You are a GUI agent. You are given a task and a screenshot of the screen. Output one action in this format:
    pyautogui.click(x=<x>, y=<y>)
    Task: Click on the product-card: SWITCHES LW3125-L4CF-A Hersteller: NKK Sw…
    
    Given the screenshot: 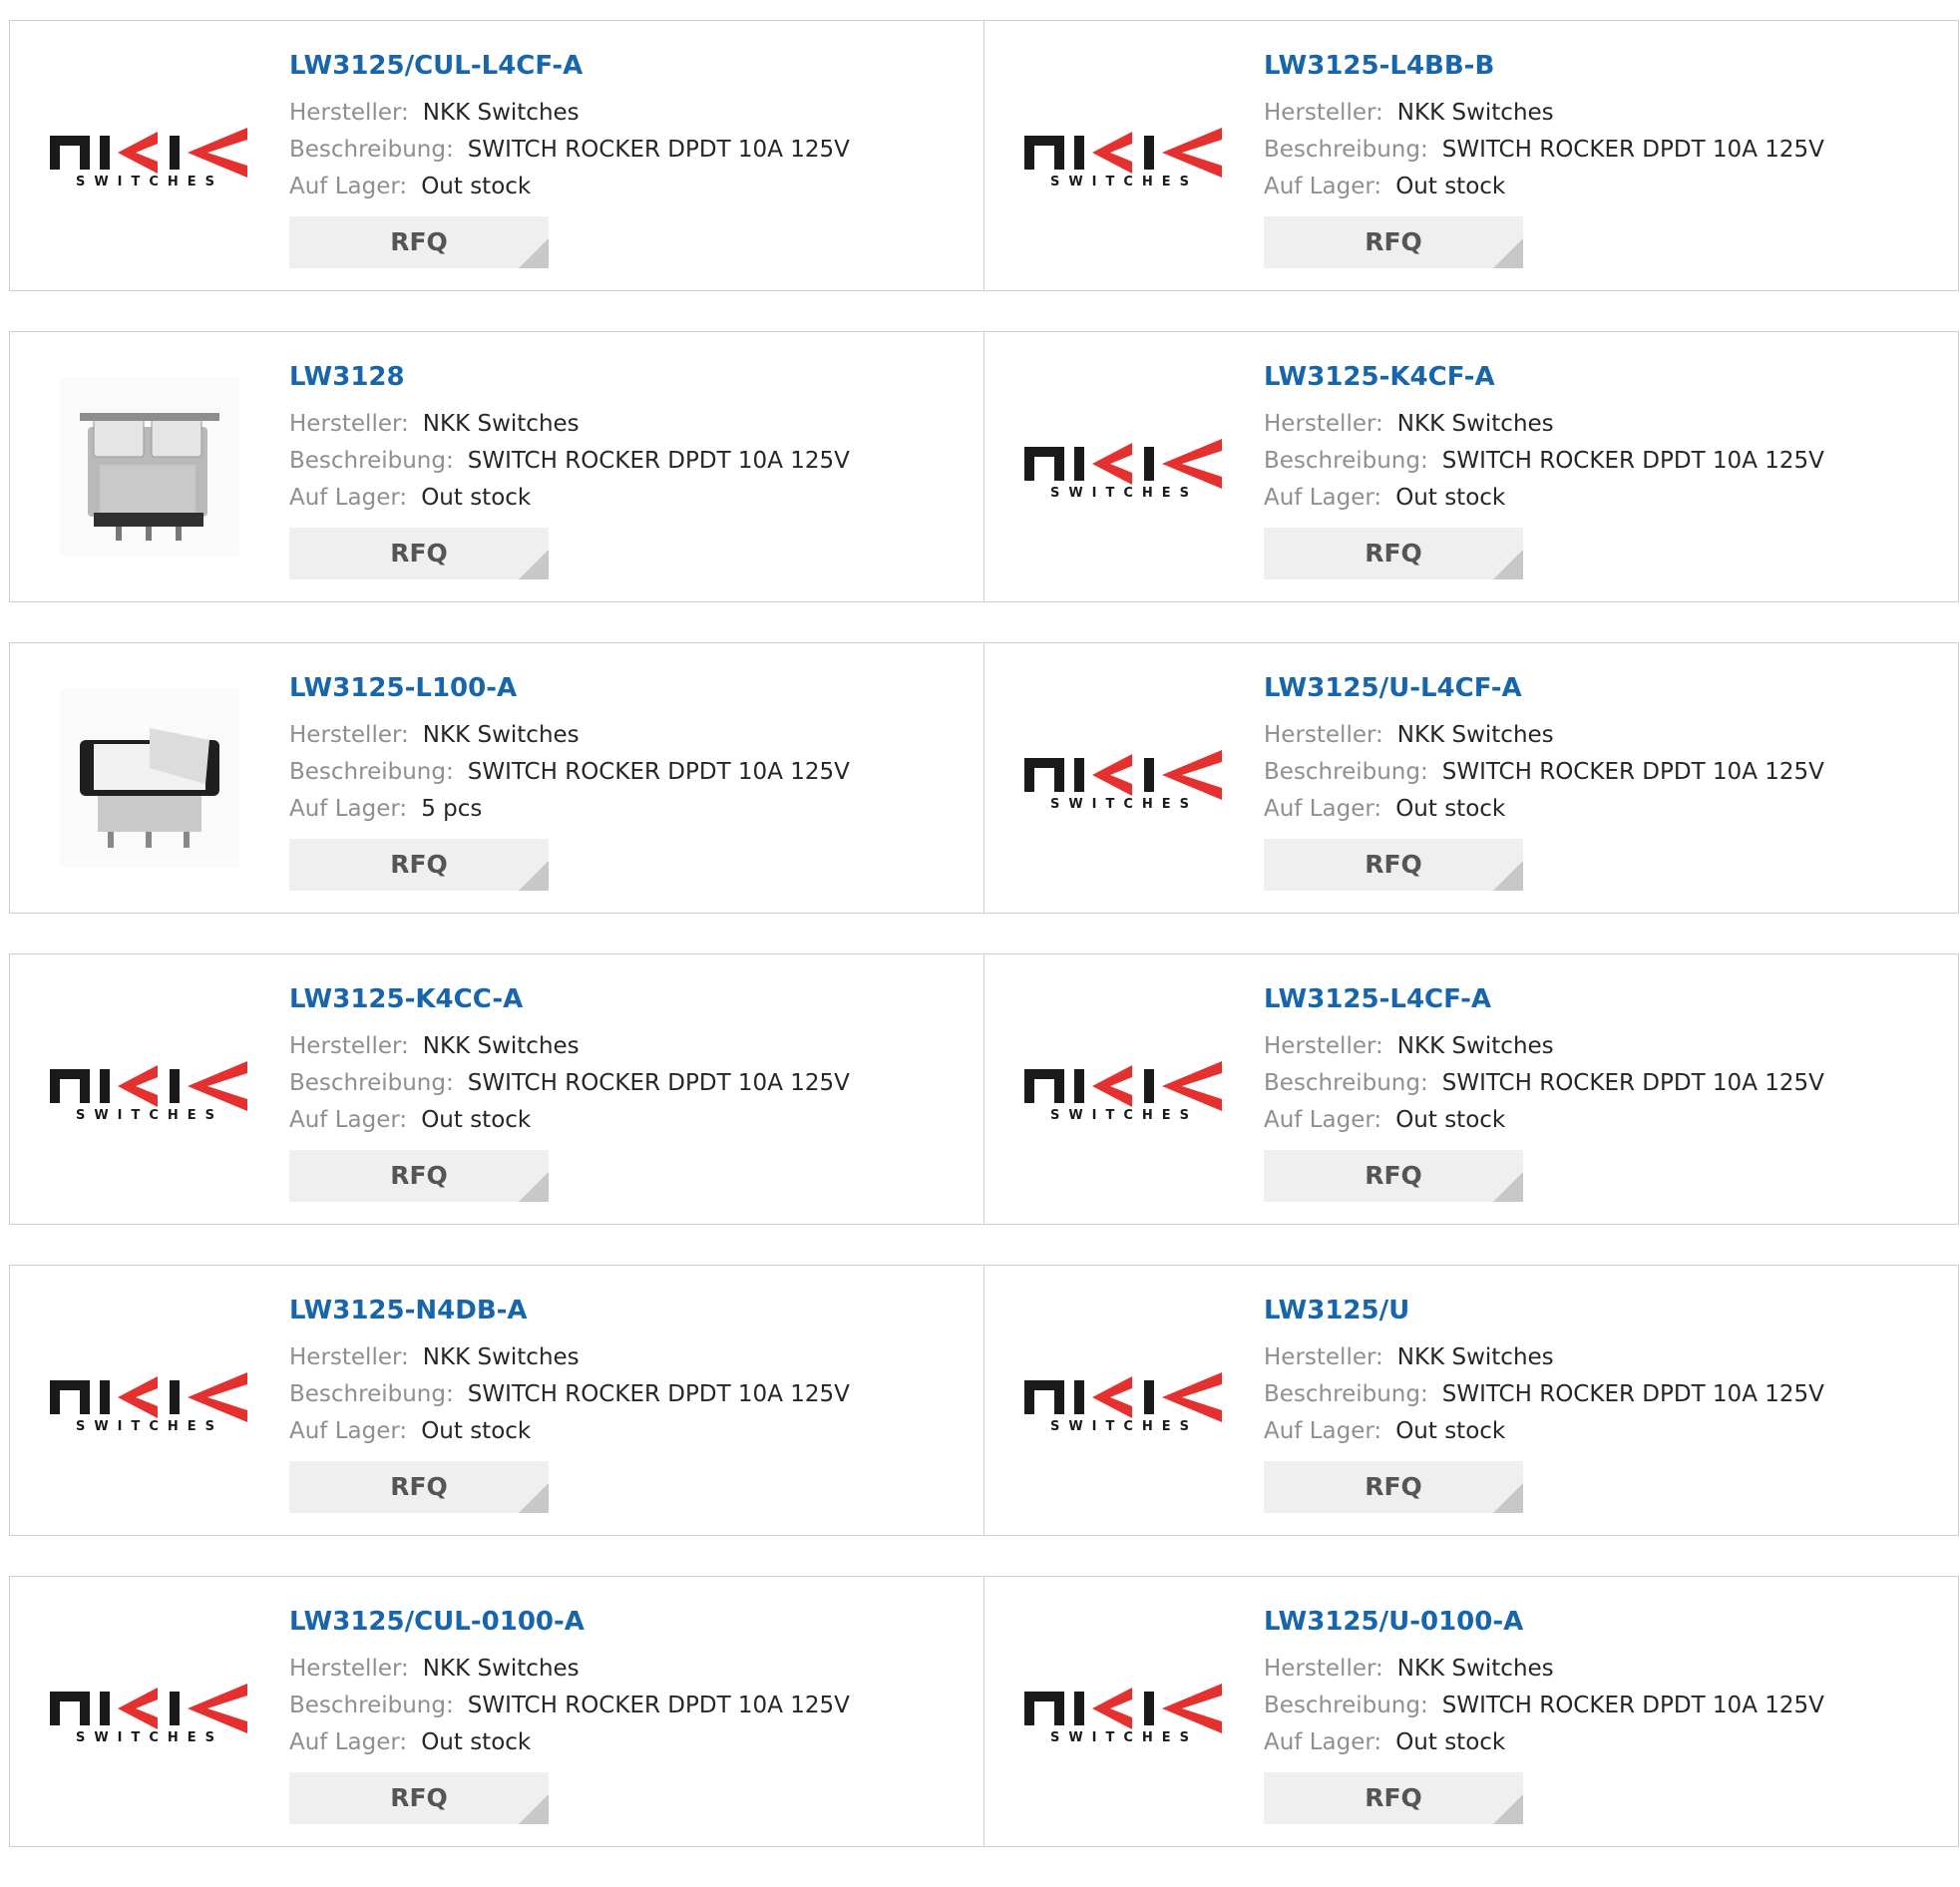 What is the action you would take?
    pyautogui.click(x=1471, y=1089)
    